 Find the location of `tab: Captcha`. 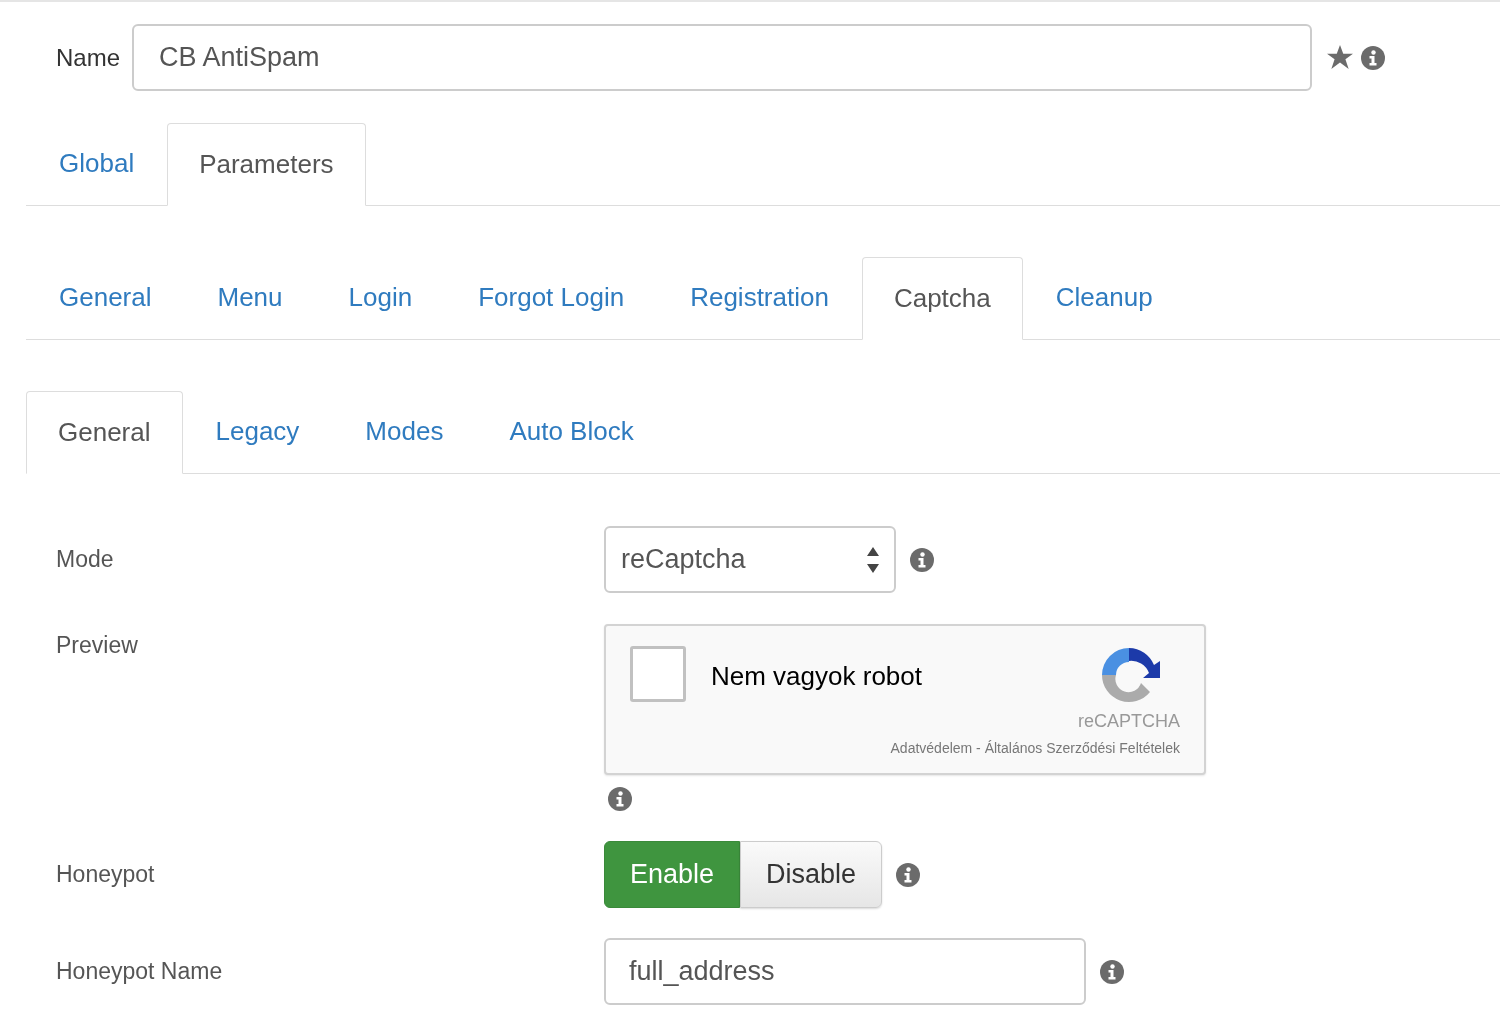

tab: Captcha is located at coordinates (942, 298).